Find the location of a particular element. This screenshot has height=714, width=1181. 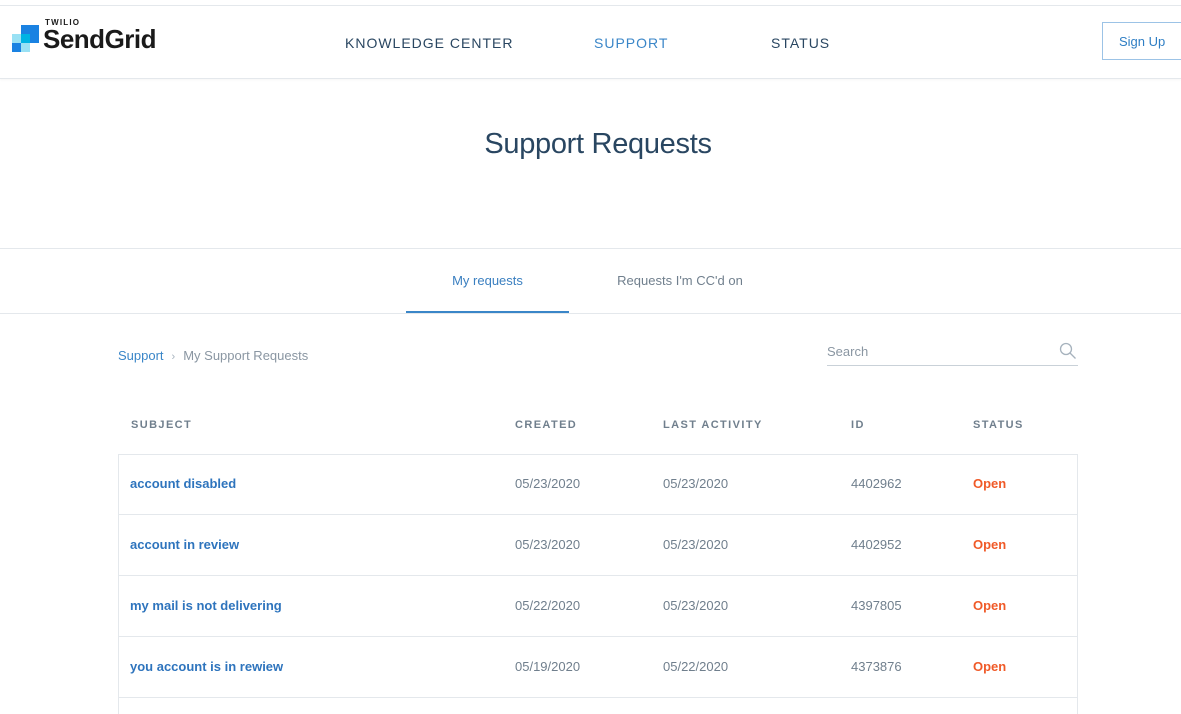

request-subject-link: account in review is located at coordinates (184, 544).